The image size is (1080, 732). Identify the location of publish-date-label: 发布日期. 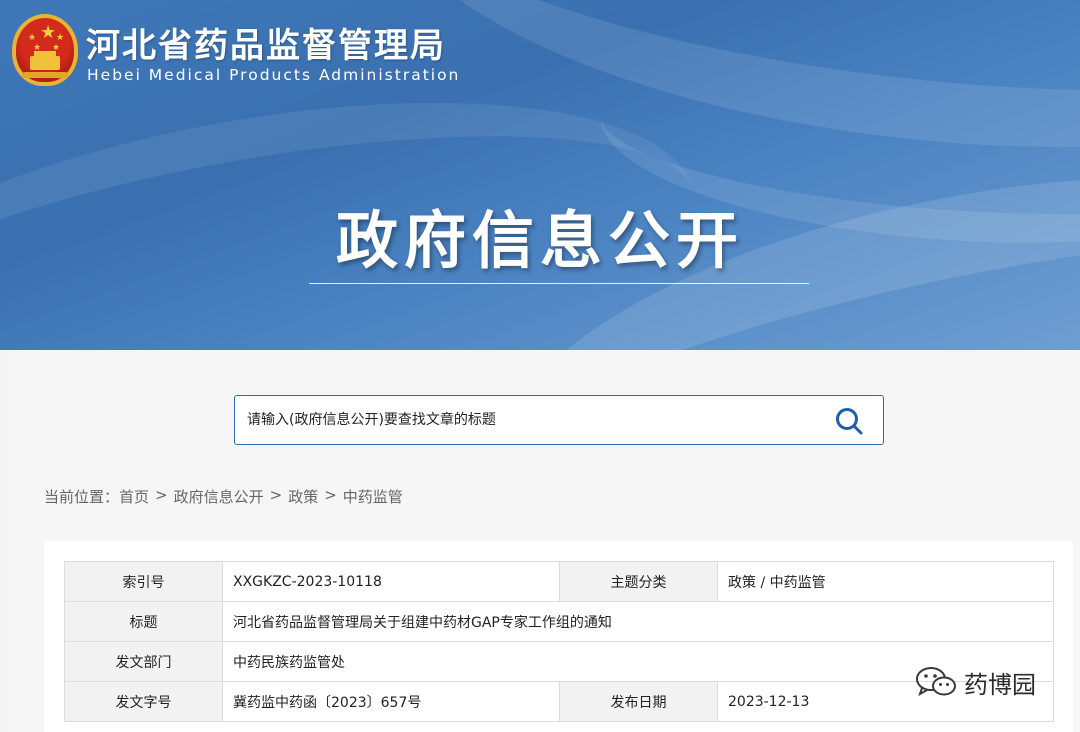
(638, 701).